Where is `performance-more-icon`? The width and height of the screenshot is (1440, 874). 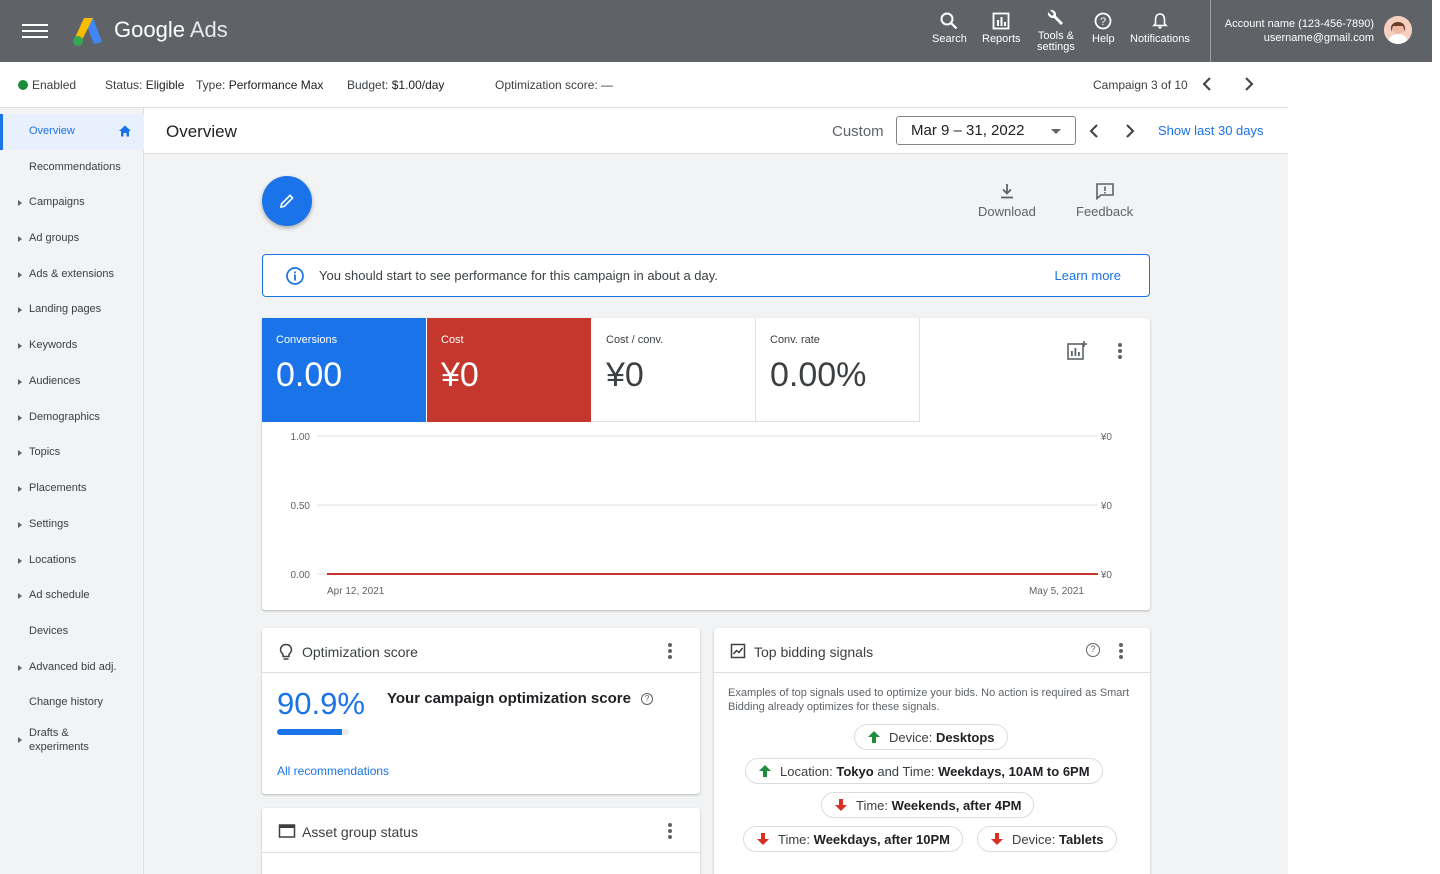 performance-more-icon is located at coordinates (1120, 351).